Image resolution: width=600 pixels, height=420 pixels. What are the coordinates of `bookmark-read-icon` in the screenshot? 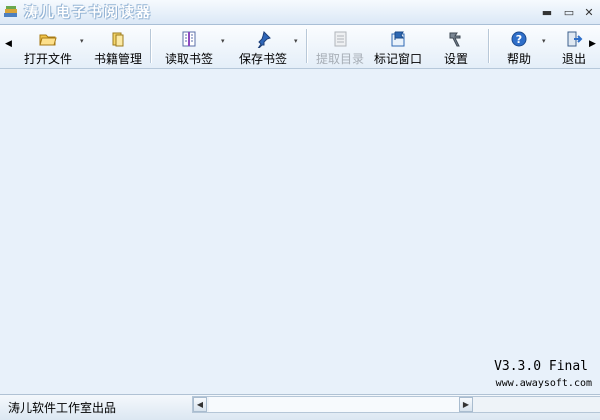 It's located at (189, 39).